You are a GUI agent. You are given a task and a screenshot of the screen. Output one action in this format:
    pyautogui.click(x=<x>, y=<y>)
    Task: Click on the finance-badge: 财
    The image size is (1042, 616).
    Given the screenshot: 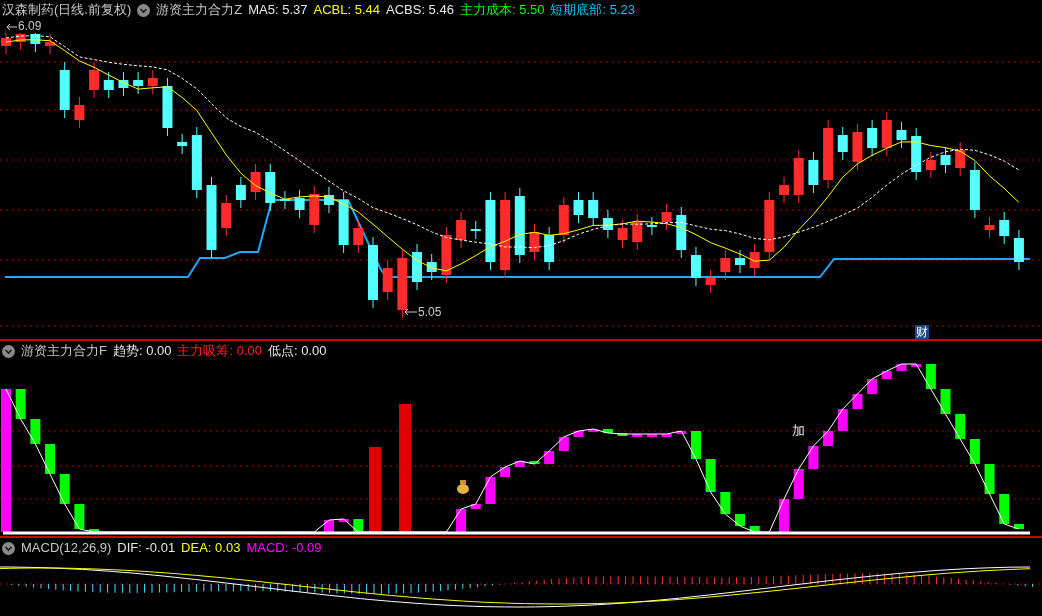 What is the action you would take?
    pyautogui.click(x=922, y=332)
    